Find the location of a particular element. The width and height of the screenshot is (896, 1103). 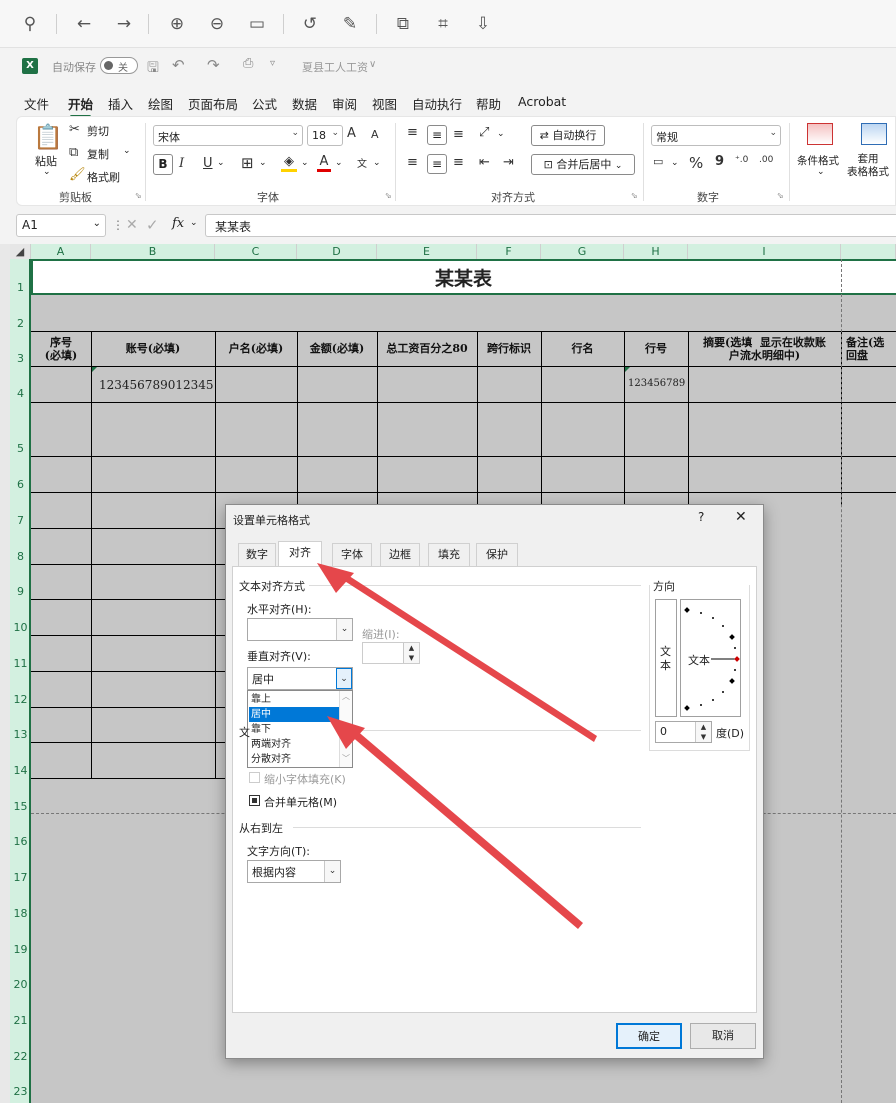

row-header: 7 is located at coordinates (20, 520).